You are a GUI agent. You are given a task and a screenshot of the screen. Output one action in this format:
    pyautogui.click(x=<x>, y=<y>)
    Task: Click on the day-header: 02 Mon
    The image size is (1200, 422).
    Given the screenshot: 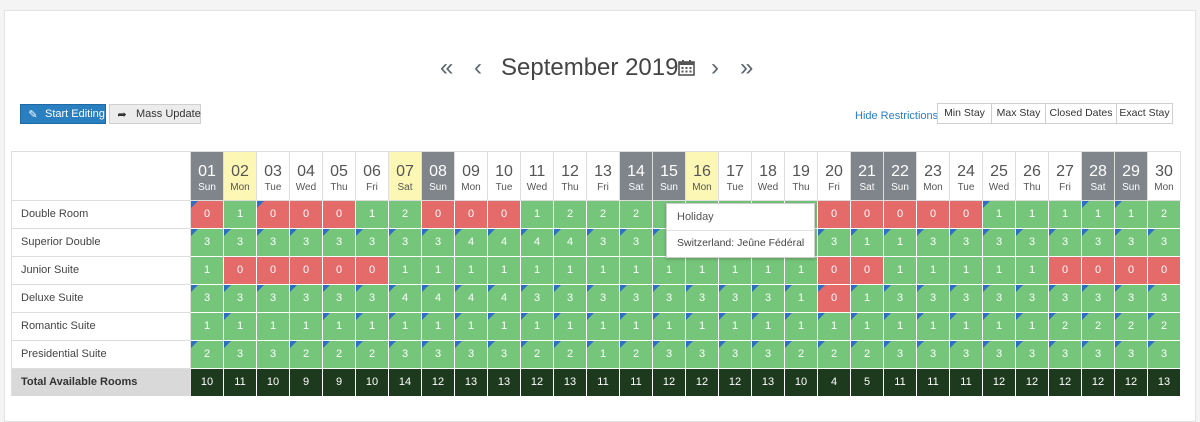 What is the action you would take?
    pyautogui.click(x=240, y=176)
    